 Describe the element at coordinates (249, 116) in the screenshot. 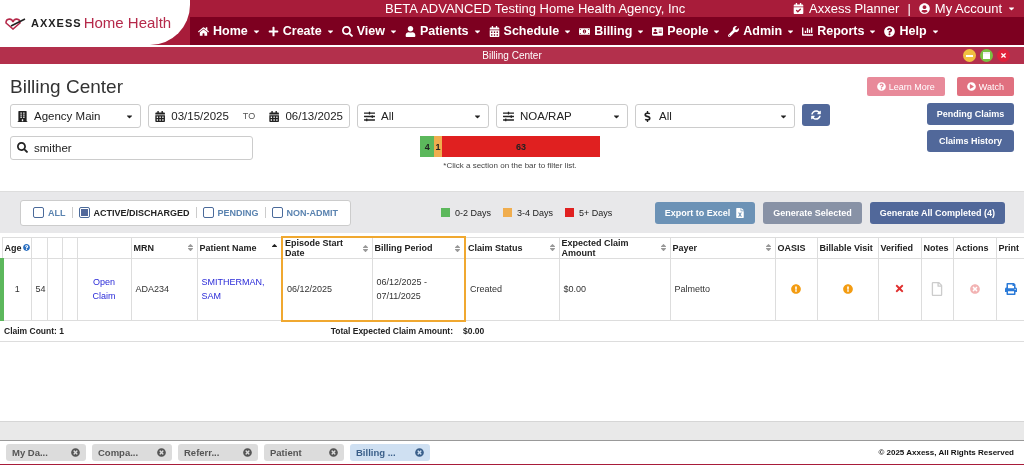

I see `date-range-field: 03/15/2025 TO 06/13/2025` at that location.